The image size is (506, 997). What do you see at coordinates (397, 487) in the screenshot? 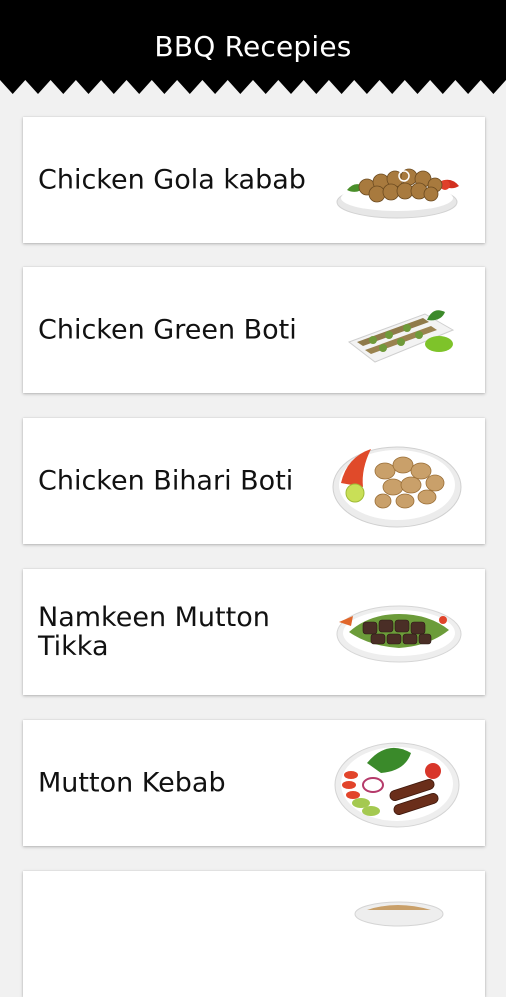
I see `bihari-boti-plate-icon` at bounding box center [397, 487].